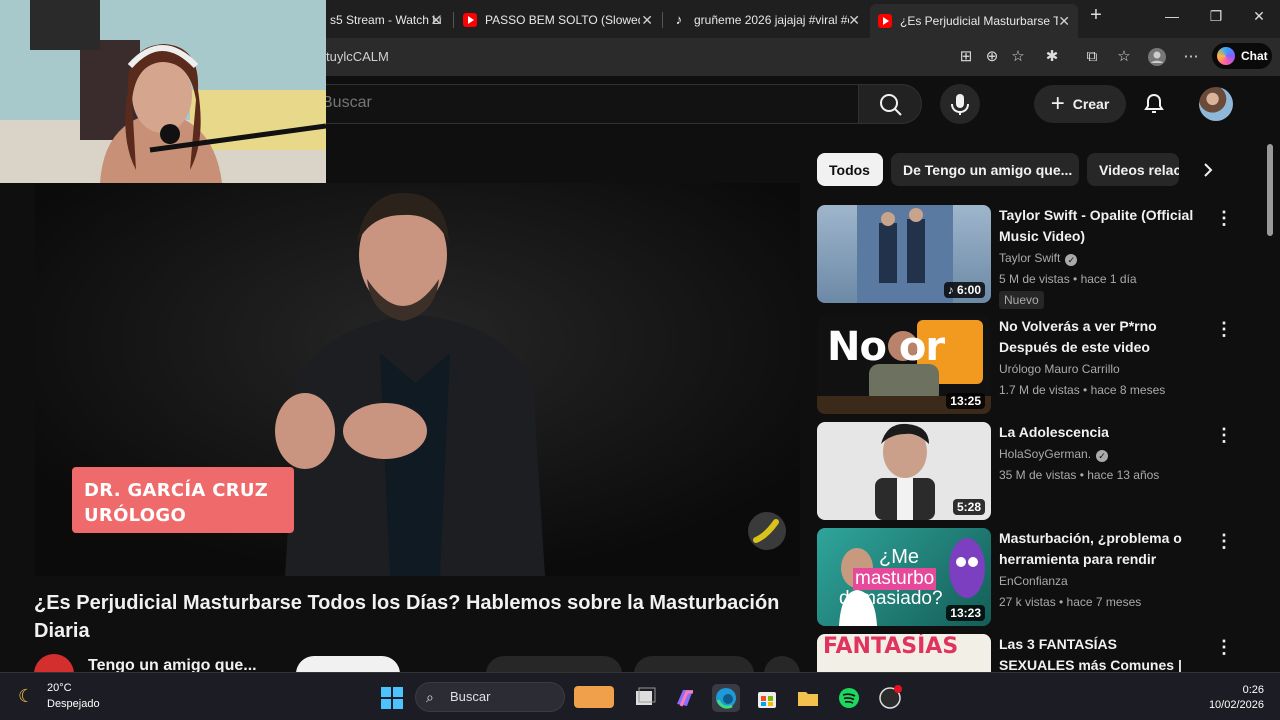 The width and height of the screenshot is (1280, 720). I want to click on video-thumbnail: 5:28, so click(904, 471).